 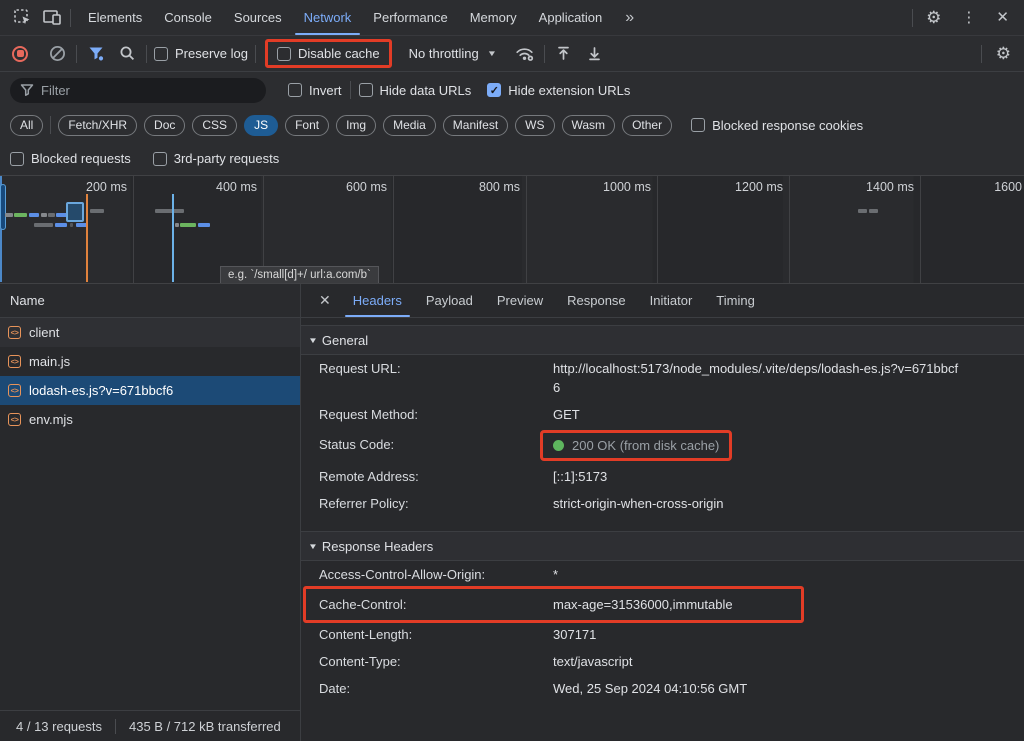 What do you see at coordinates (261, 125) in the screenshot?
I see `type-pill-js: JS` at bounding box center [261, 125].